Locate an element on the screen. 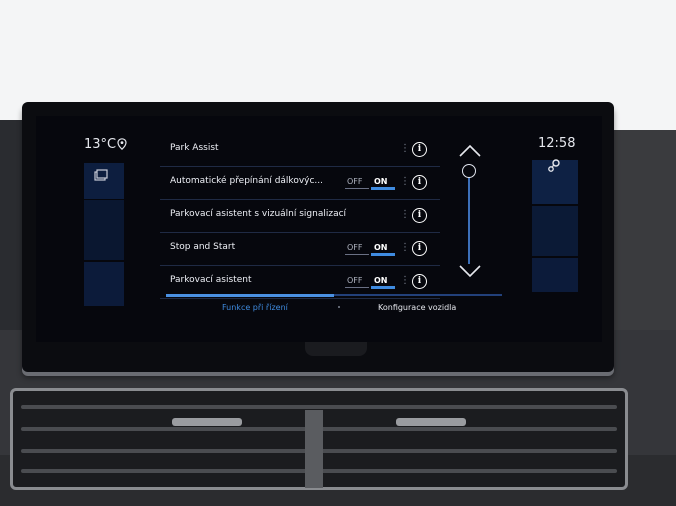 The image size is (676, 506). chevron-up-icon is located at coordinates (470, 151).